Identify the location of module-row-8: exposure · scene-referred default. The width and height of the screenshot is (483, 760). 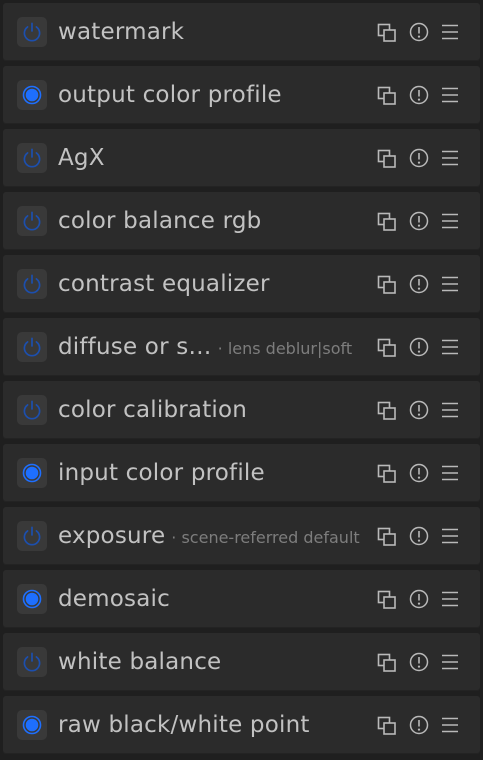
(241, 536).